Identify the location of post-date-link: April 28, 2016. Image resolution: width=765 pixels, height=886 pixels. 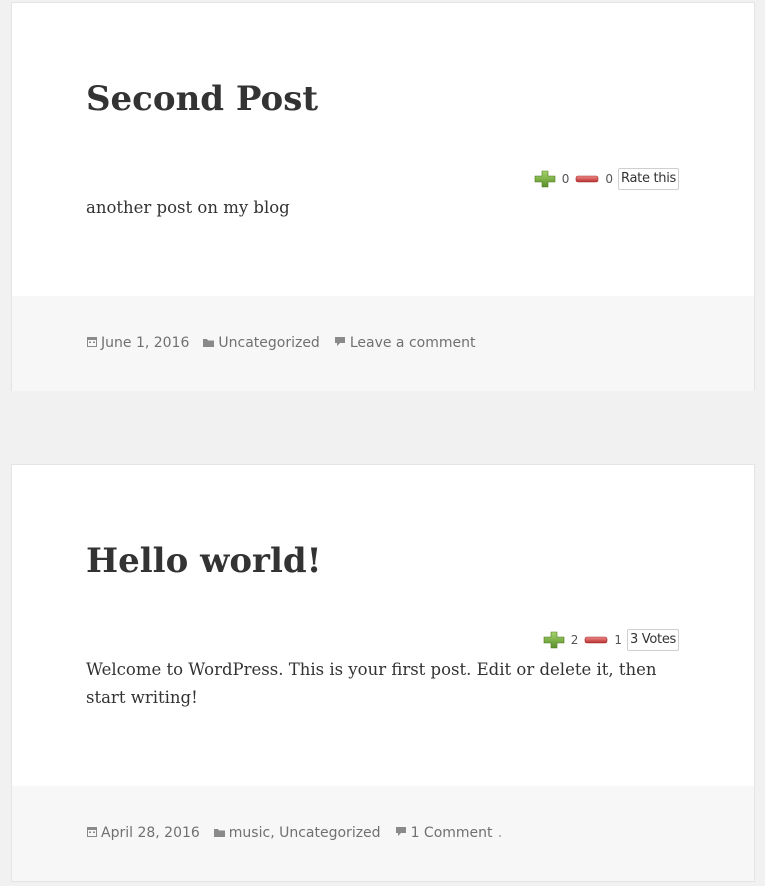
(150, 833).